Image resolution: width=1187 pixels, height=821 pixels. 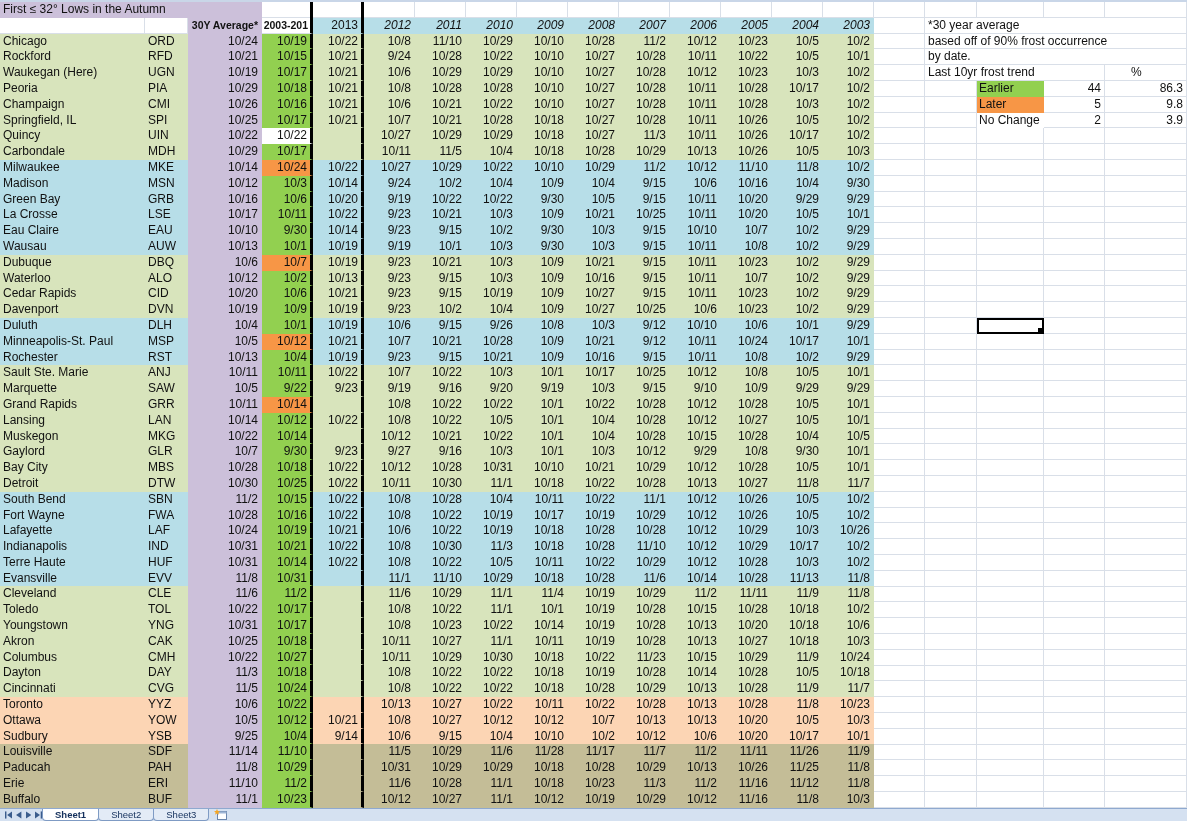 What do you see at coordinates (287, 215) in the screenshot?
I see `recent-average-cell: 10/11` at bounding box center [287, 215].